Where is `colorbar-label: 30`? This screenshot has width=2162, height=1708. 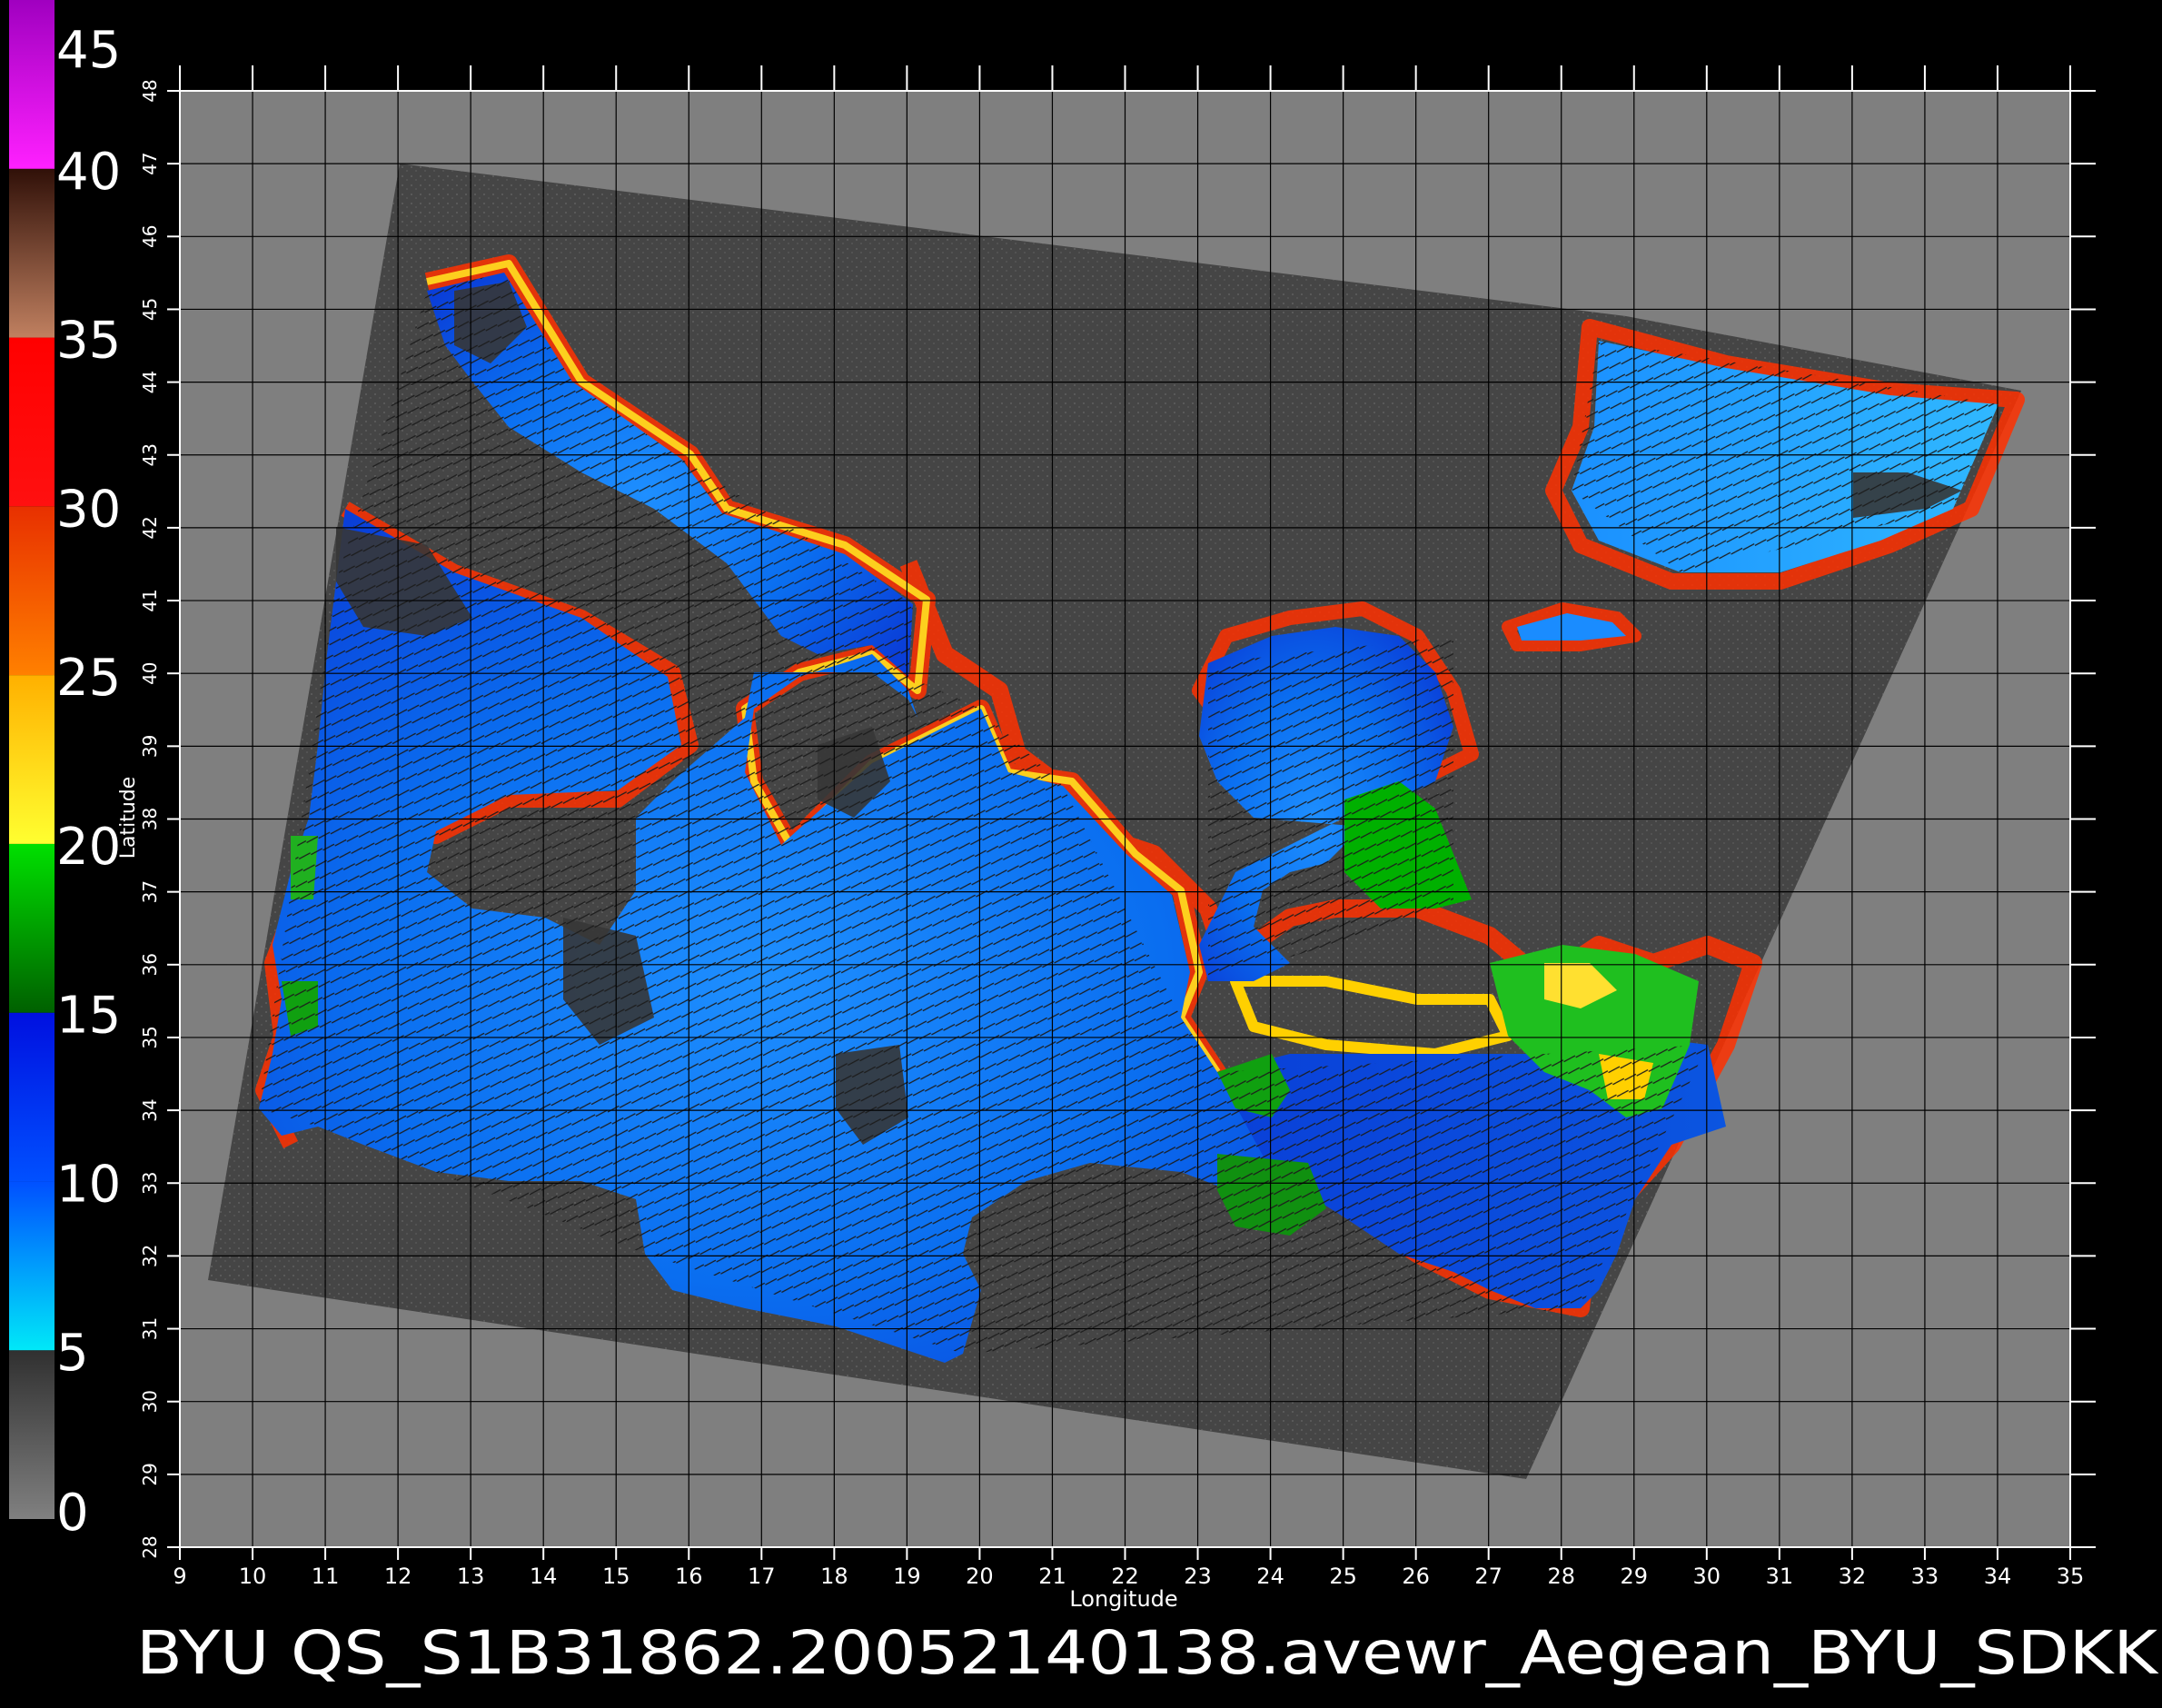 colorbar-label: 30 is located at coordinates (88, 509).